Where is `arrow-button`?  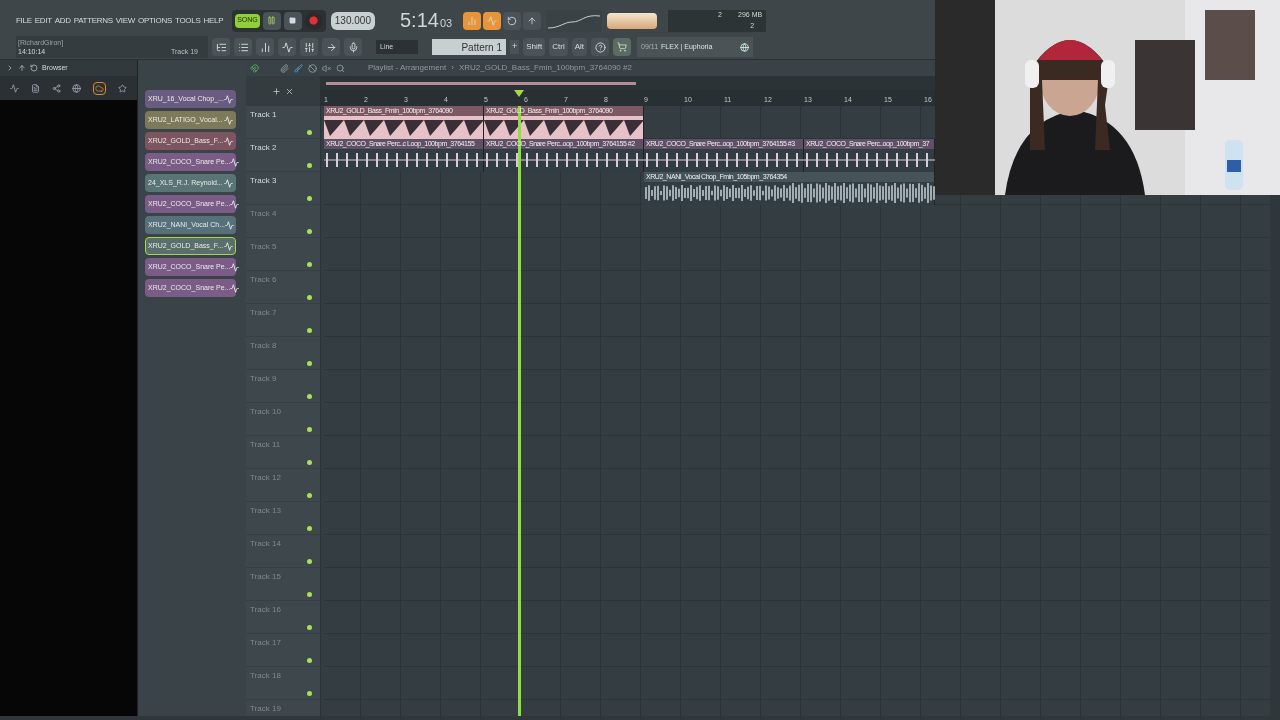
arrow-button is located at coordinates (331, 47).